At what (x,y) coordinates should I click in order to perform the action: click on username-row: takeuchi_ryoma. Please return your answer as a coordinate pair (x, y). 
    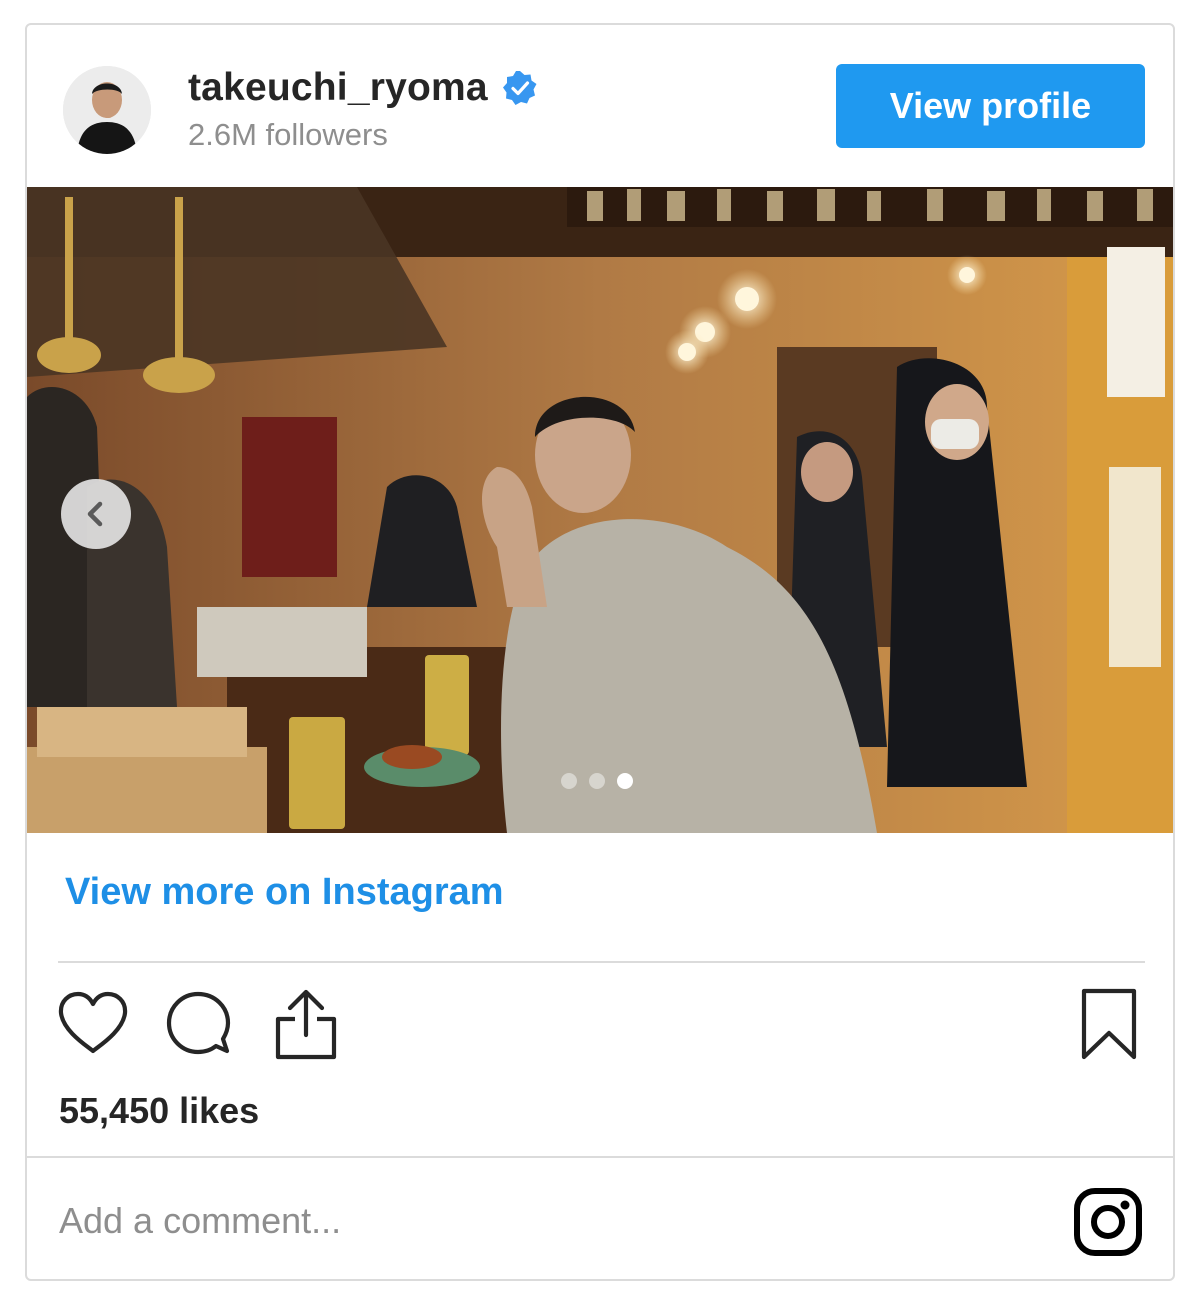
    Looking at the image, I should click on (363, 88).